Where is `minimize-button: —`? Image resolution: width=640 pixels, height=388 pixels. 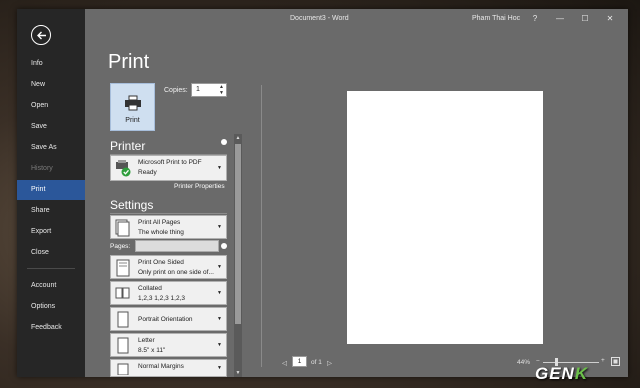
minimize-button: — is located at coordinates (560, 19).